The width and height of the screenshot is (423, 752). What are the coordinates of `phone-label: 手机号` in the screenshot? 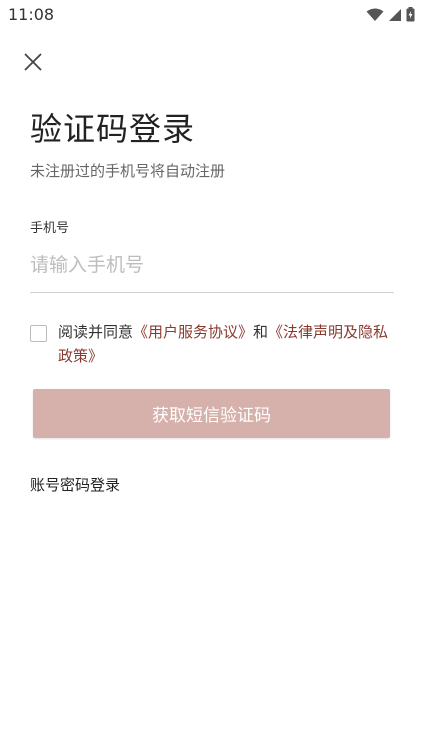 It's located at (50, 228).